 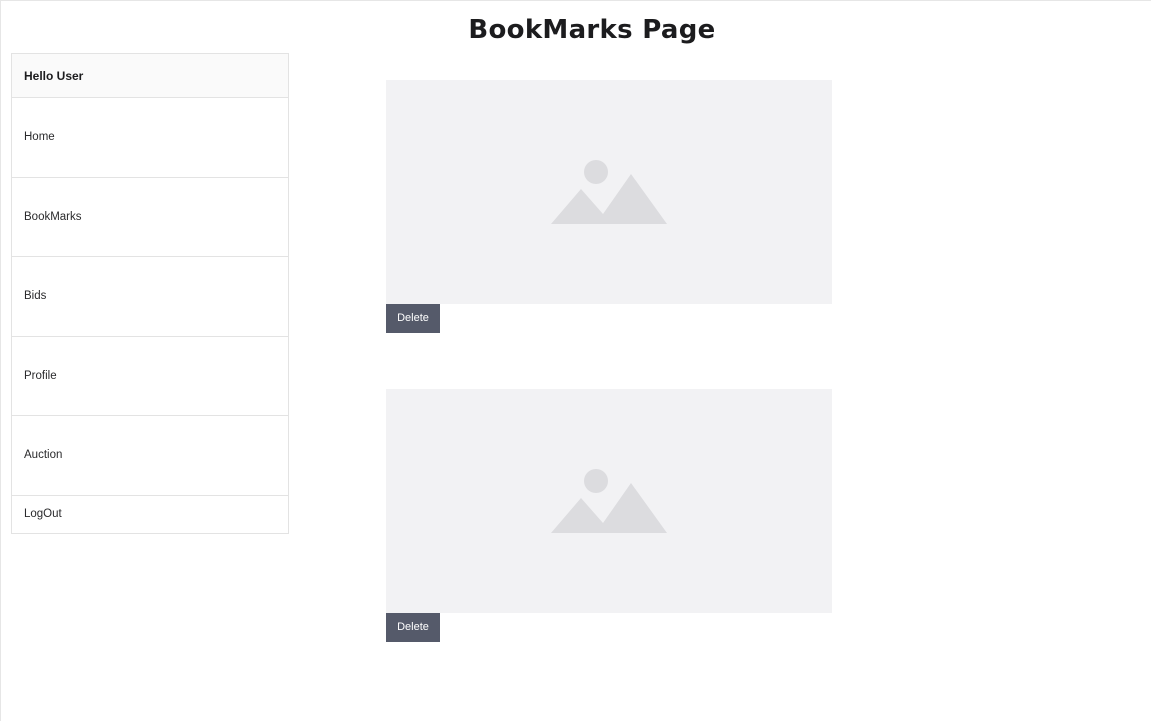 What do you see at coordinates (150, 217) in the screenshot?
I see `sidebar-item-bookmarks: BookMarks` at bounding box center [150, 217].